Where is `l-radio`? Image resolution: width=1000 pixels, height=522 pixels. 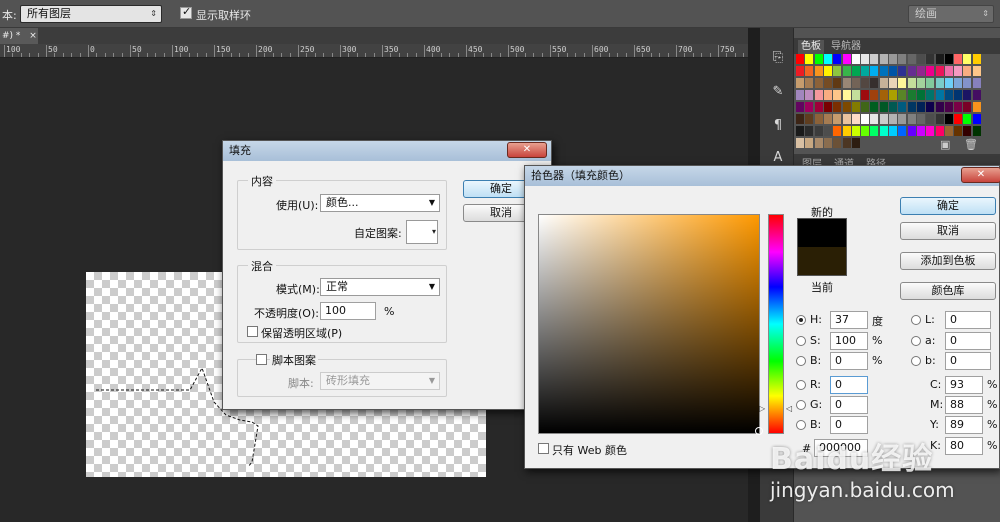 l-radio is located at coordinates (916, 320).